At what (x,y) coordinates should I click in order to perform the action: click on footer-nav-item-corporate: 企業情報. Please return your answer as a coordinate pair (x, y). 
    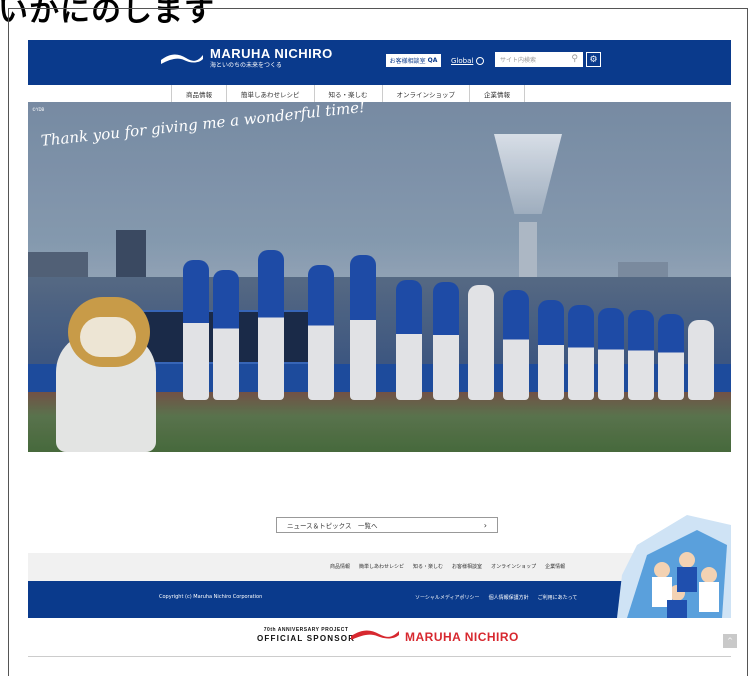
    Looking at the image, I should click on (555, 566).